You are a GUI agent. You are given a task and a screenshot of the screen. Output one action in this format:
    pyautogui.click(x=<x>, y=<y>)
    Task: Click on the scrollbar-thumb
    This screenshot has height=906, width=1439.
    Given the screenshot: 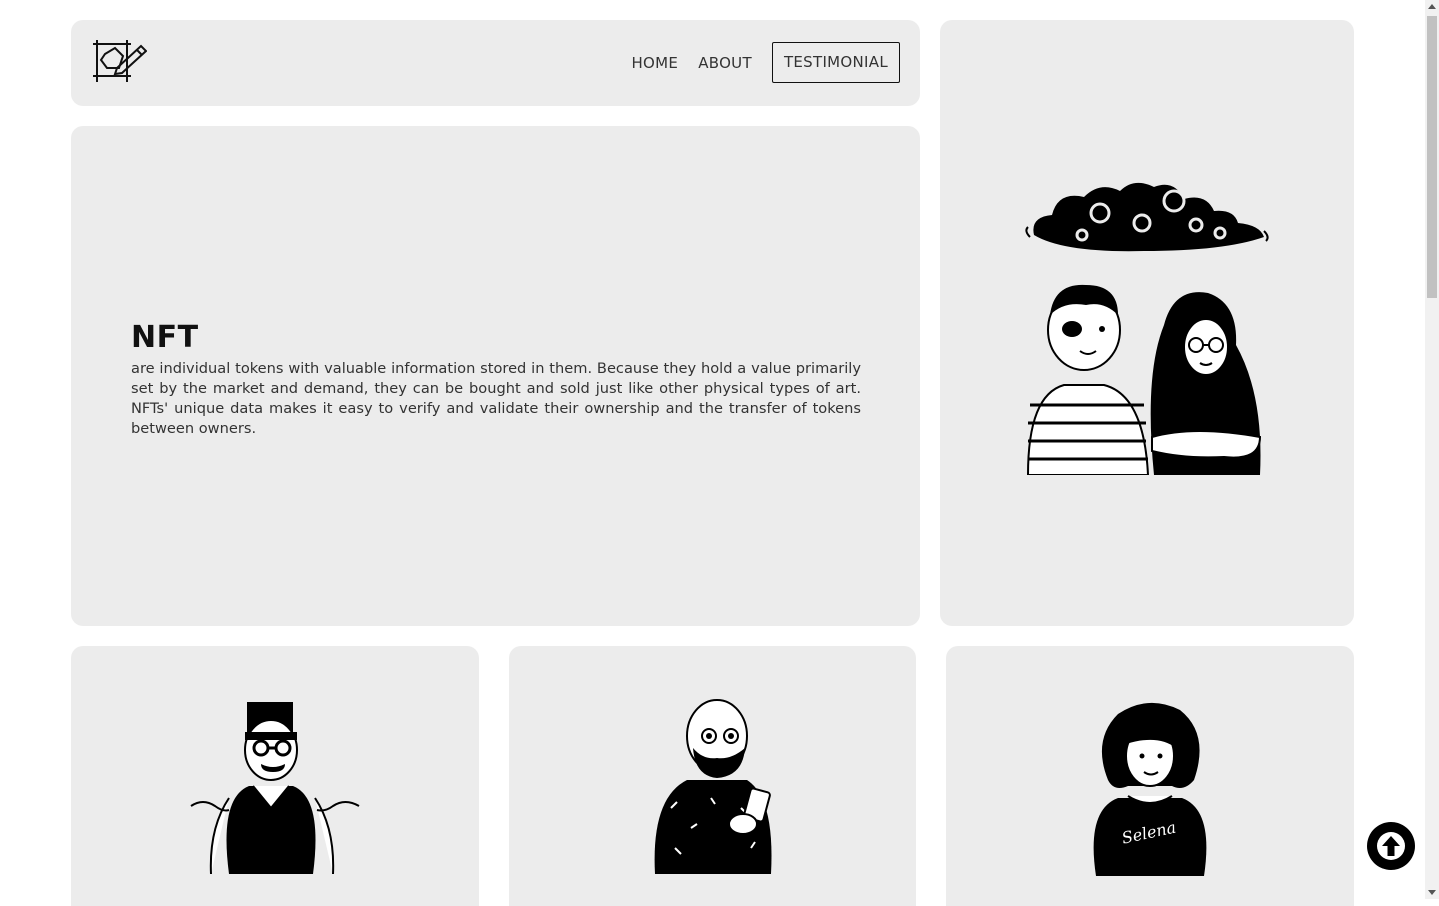 What is the action you would take?
    pyautogui.click(x=1432, y=157)
    